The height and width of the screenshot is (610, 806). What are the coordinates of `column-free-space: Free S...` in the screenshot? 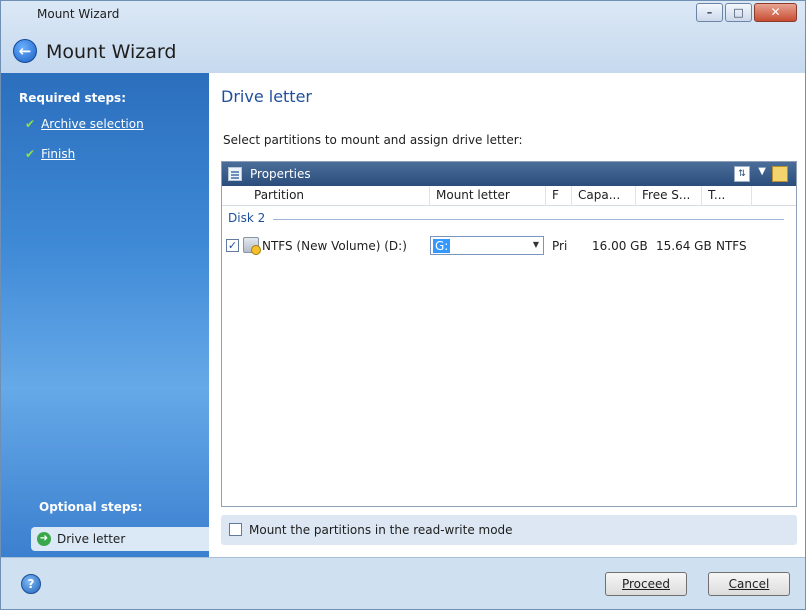 It's located at (669, 196).